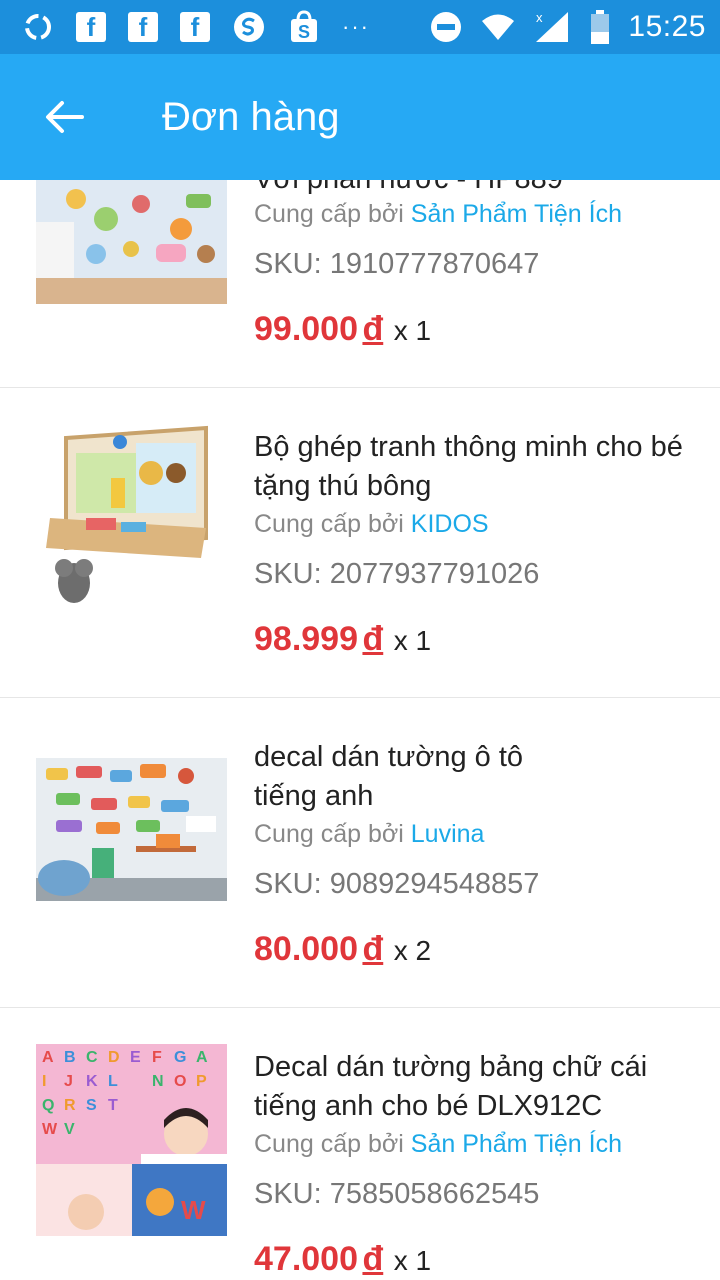  I want to click on svg-text: G, so click(180, 1057).